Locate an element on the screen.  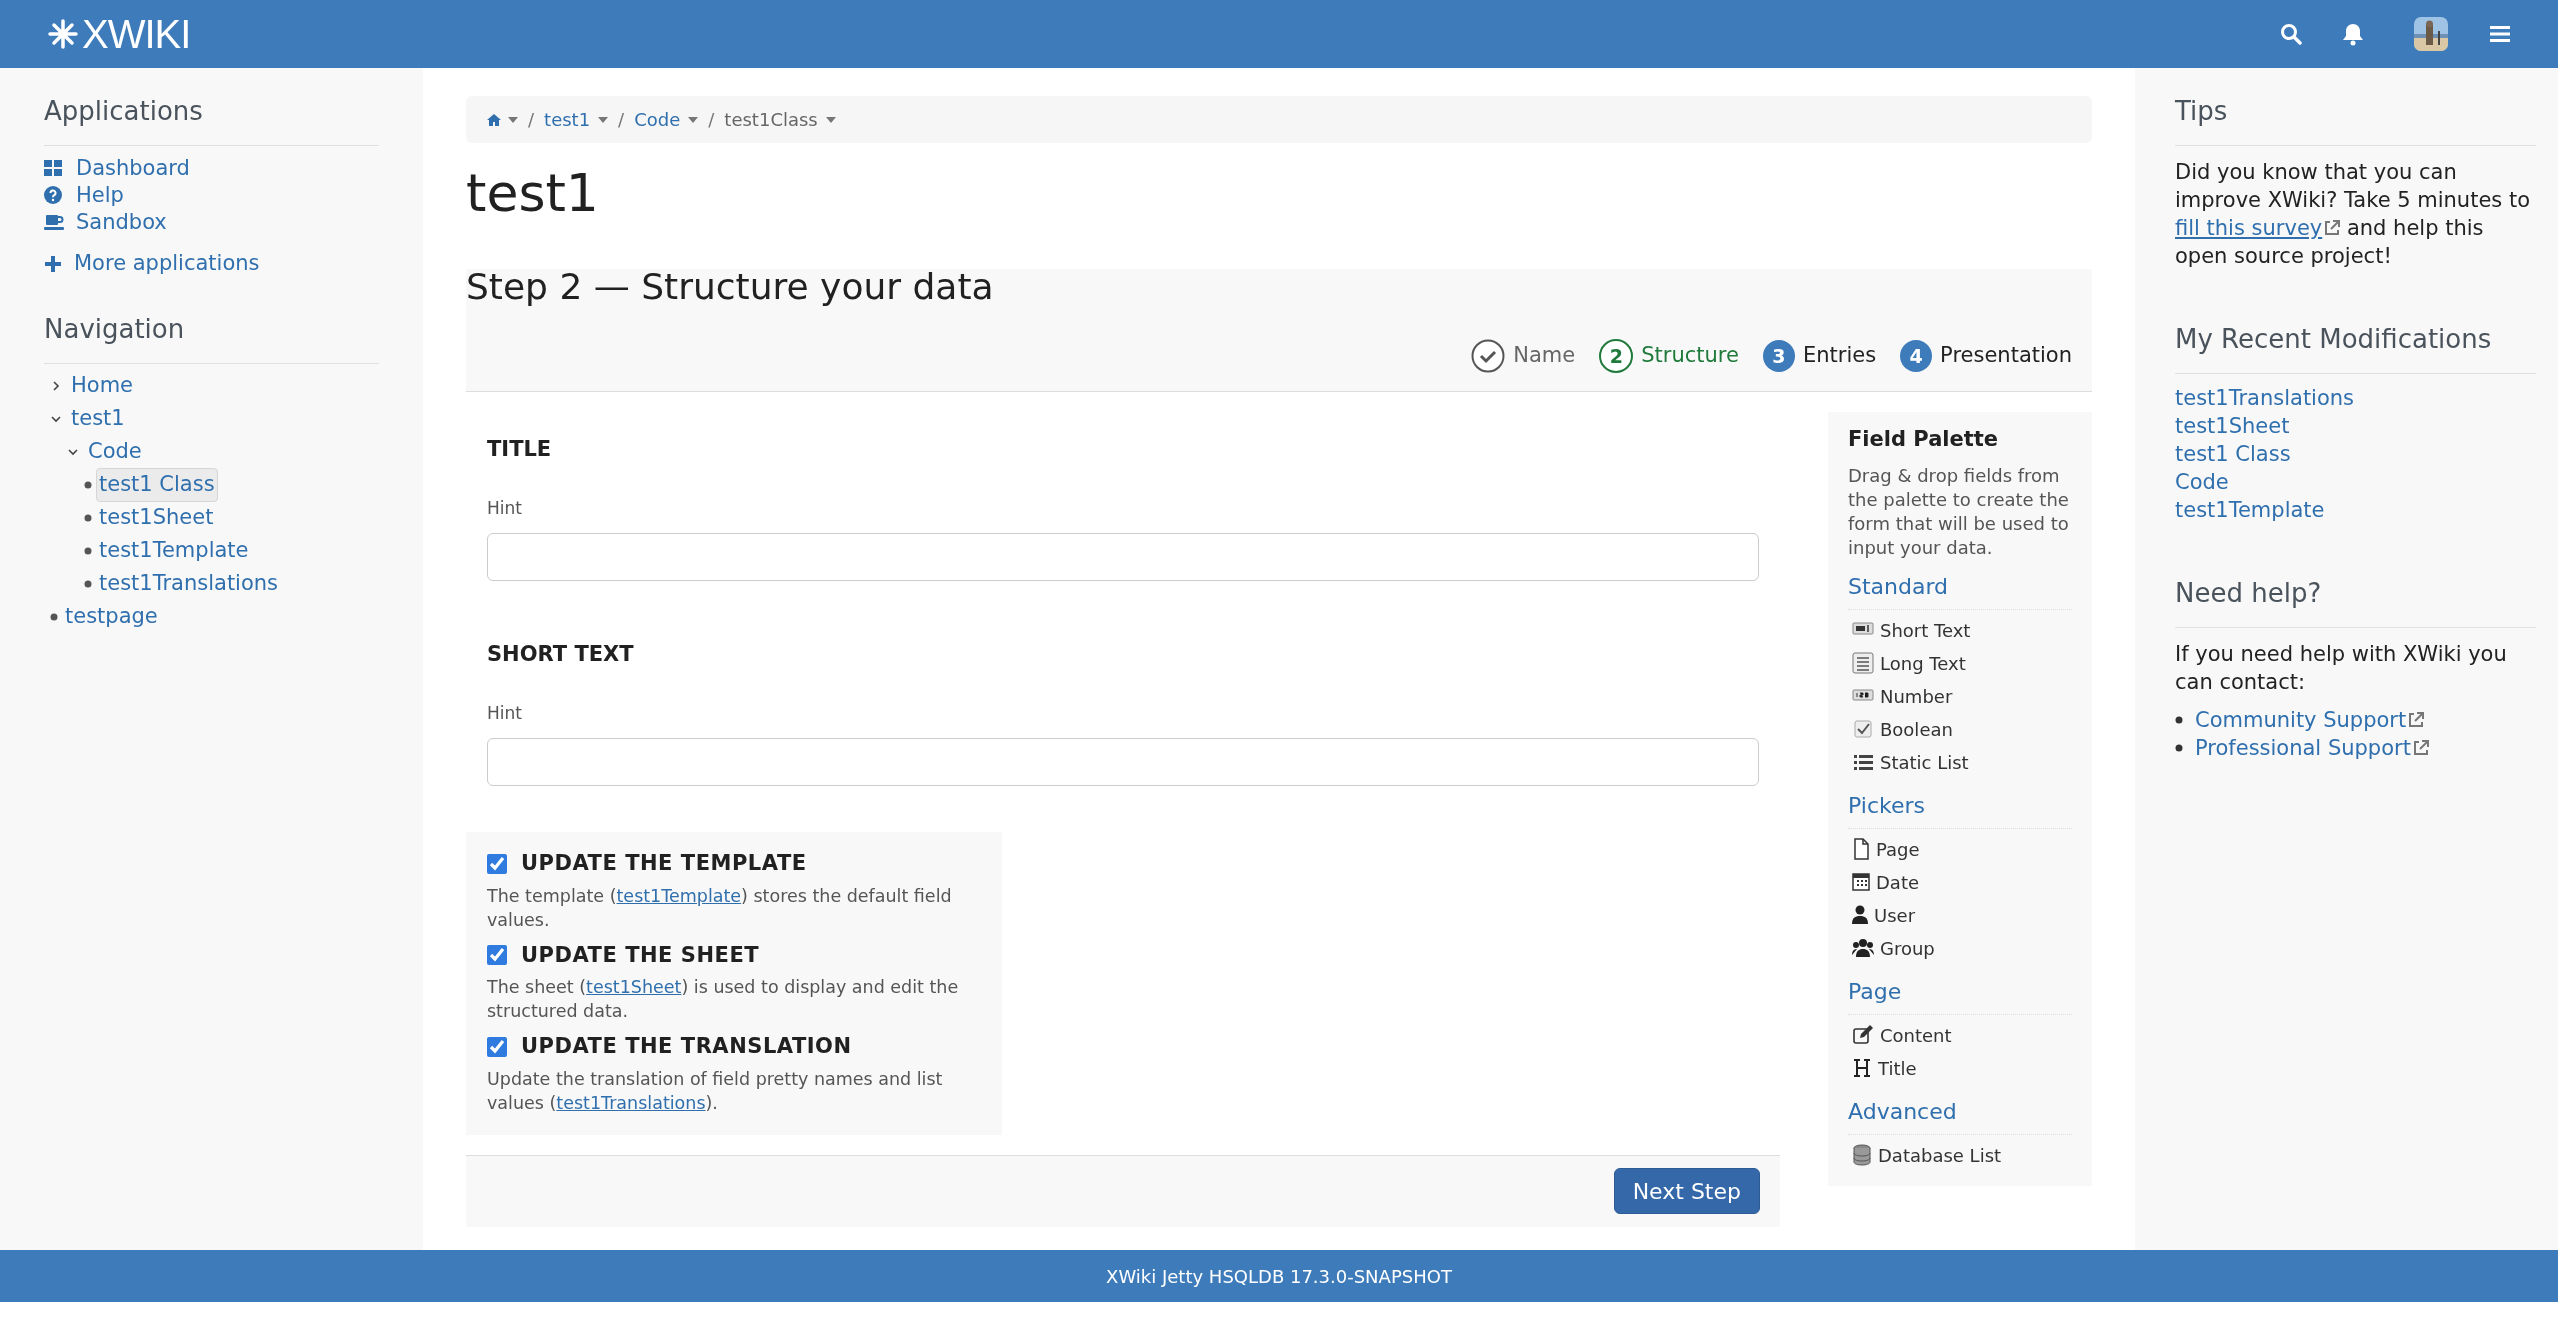
app-link: Sandbox is located at coordinates (211, 222).